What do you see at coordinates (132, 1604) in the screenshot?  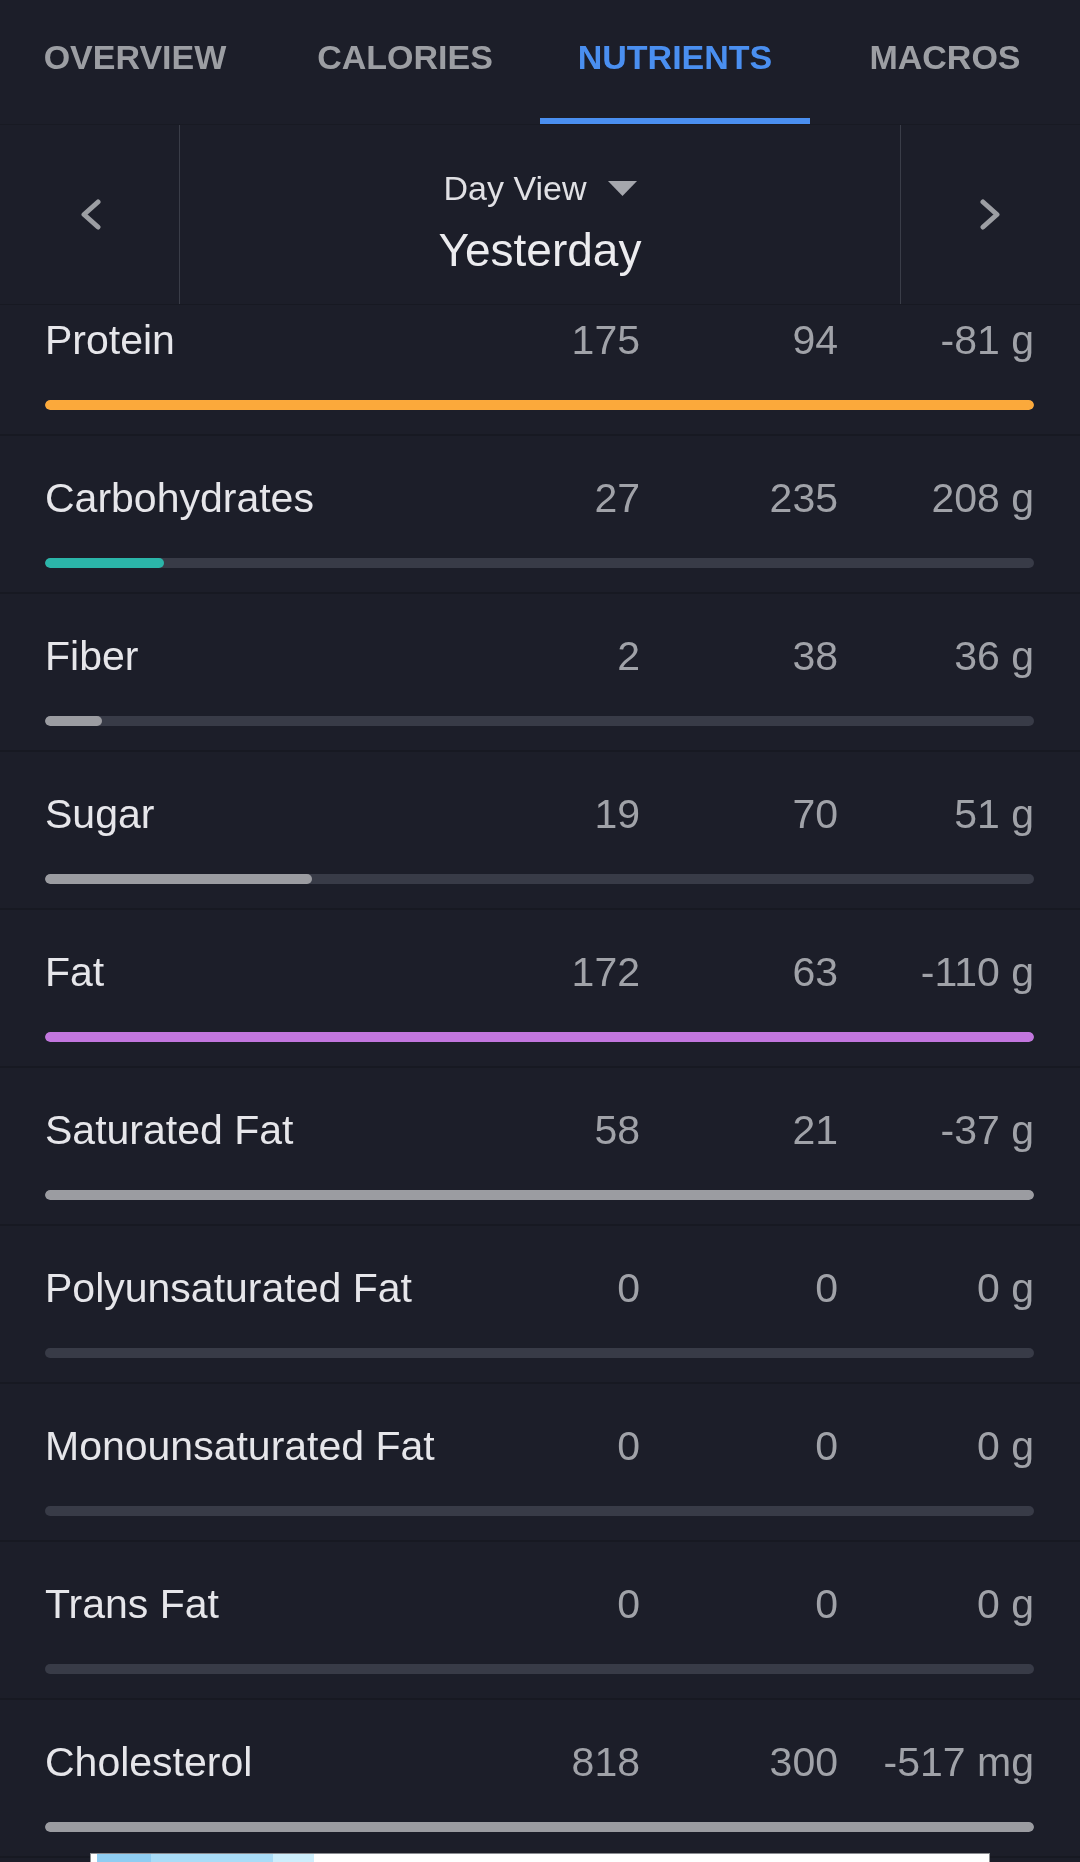 I see `nutrient-name: Trans Fat` at bounding box center [132, 1604].